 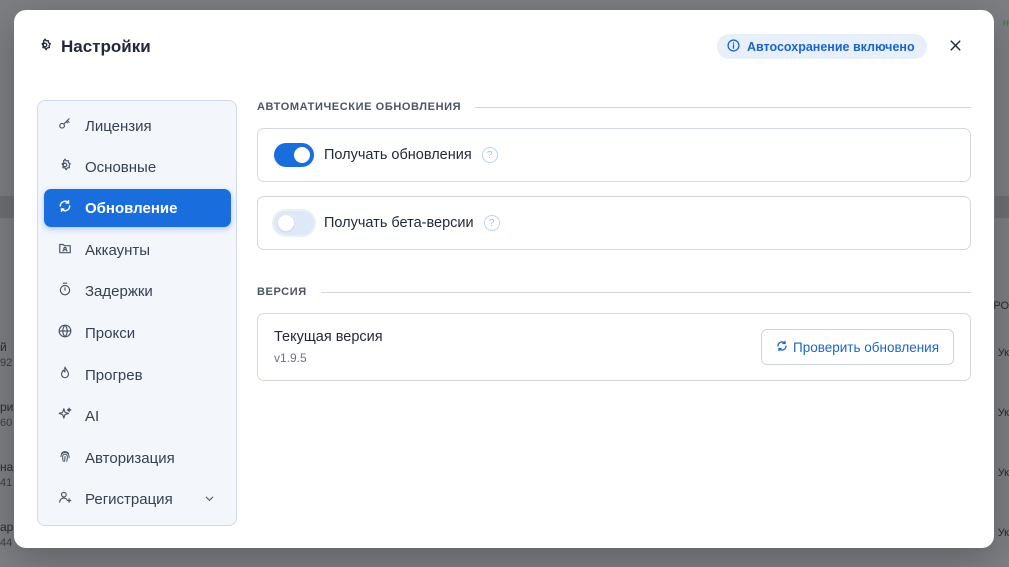 What do you see at coordinates (129, 499) in the screenshot?
I see `sidebar-item-label: Регистрация` at bounding box center [129, 499].